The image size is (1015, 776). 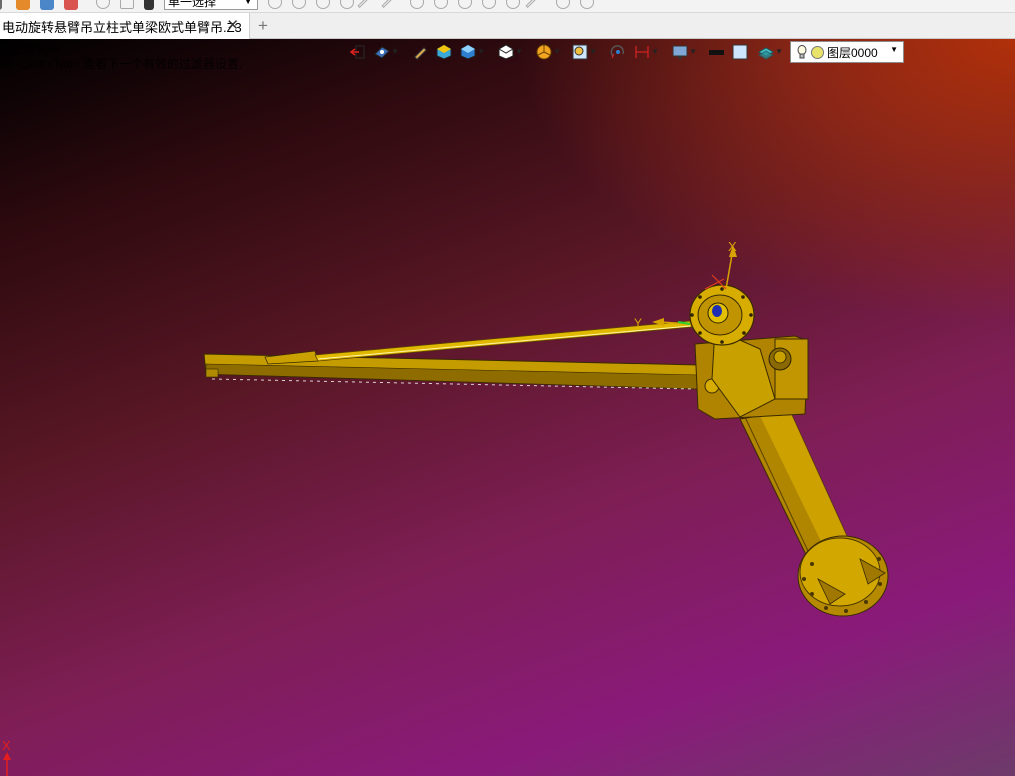 I want to click on new-file-icon, so click(x=23, y=5).